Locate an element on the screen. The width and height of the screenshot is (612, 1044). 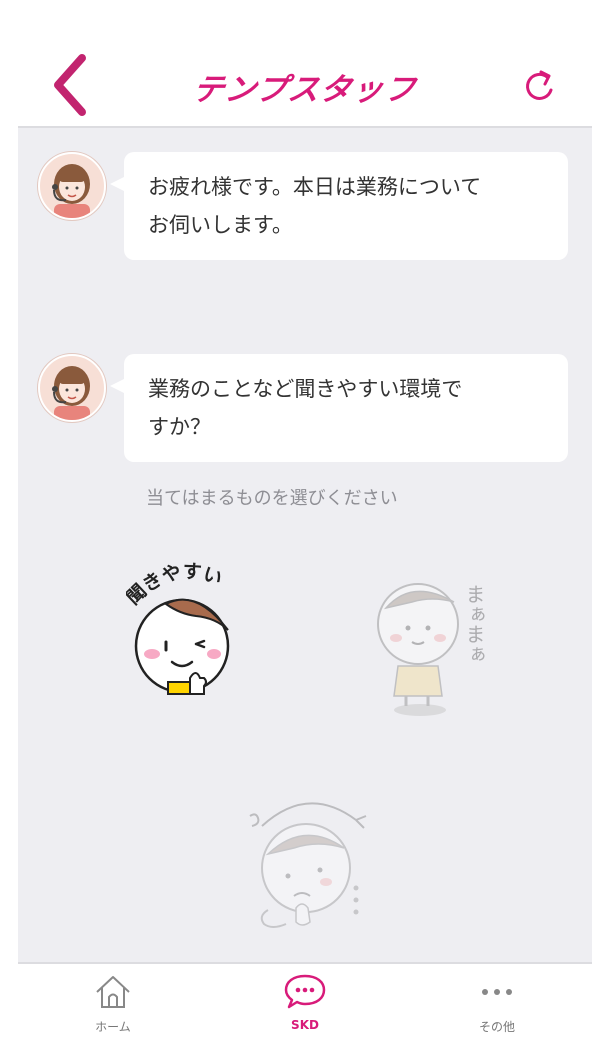
choice-hard-to-ask is located at coordinates (308, 865).